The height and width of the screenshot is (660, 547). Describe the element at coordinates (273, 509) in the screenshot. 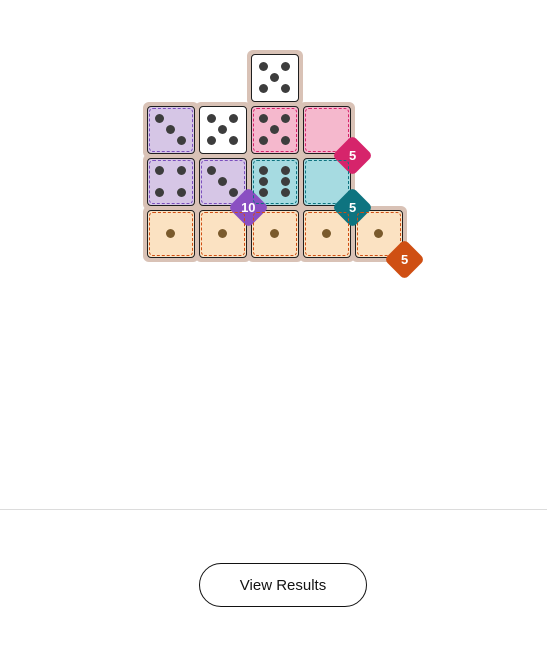

I see `divider` at that location.